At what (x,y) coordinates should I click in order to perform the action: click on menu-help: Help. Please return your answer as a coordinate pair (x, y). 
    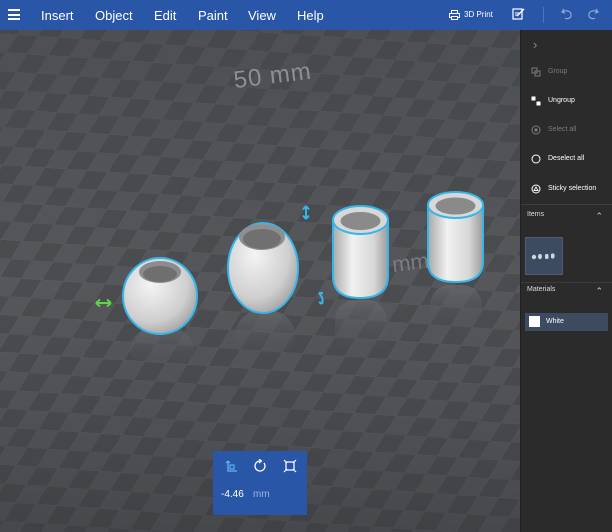
    Looking at the image, I should click on (310, 15).